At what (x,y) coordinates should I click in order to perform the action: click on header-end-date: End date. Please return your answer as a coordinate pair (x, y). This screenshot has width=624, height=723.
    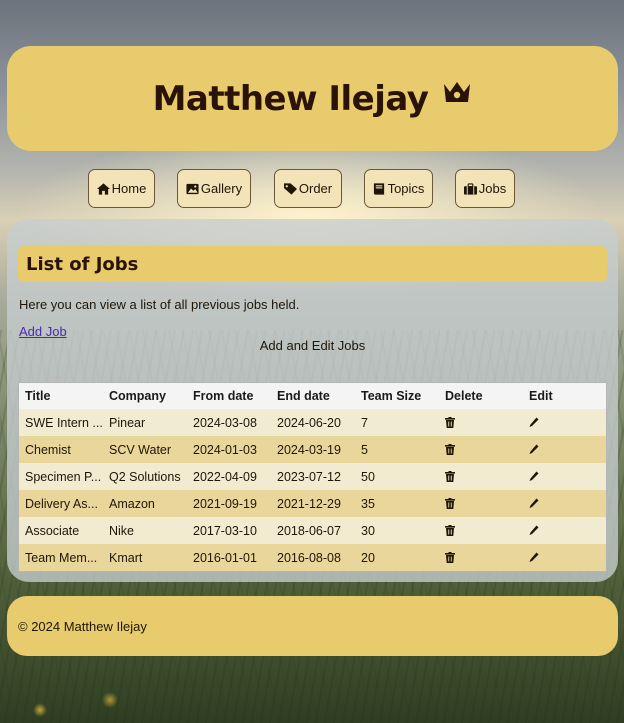
    Looking at the image, I should click on (313, 396).